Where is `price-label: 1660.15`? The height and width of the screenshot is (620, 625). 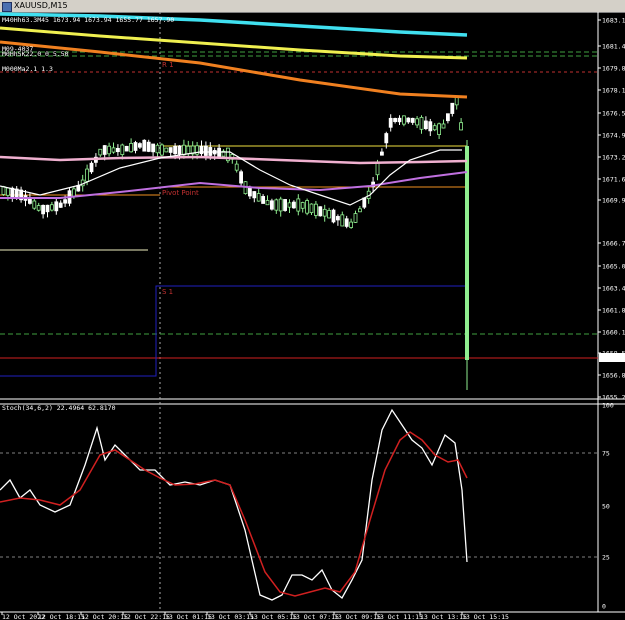
price-label: 1660.15 is located at coordinates (613, 333).